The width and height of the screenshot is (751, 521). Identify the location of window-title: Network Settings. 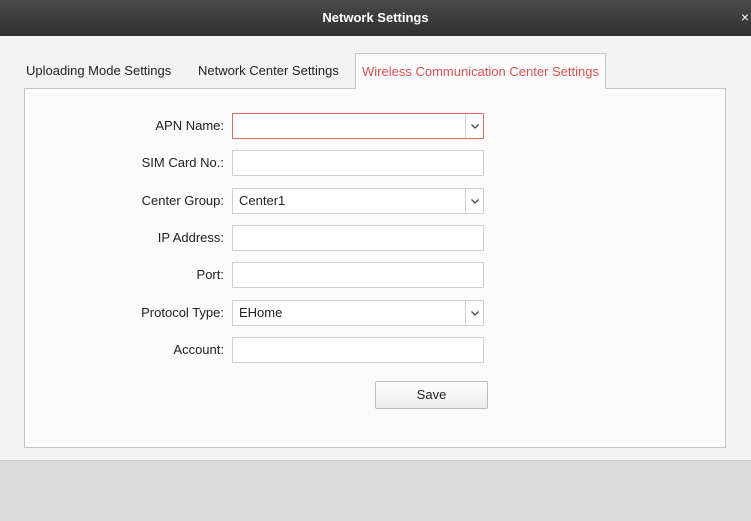
(375, 17).